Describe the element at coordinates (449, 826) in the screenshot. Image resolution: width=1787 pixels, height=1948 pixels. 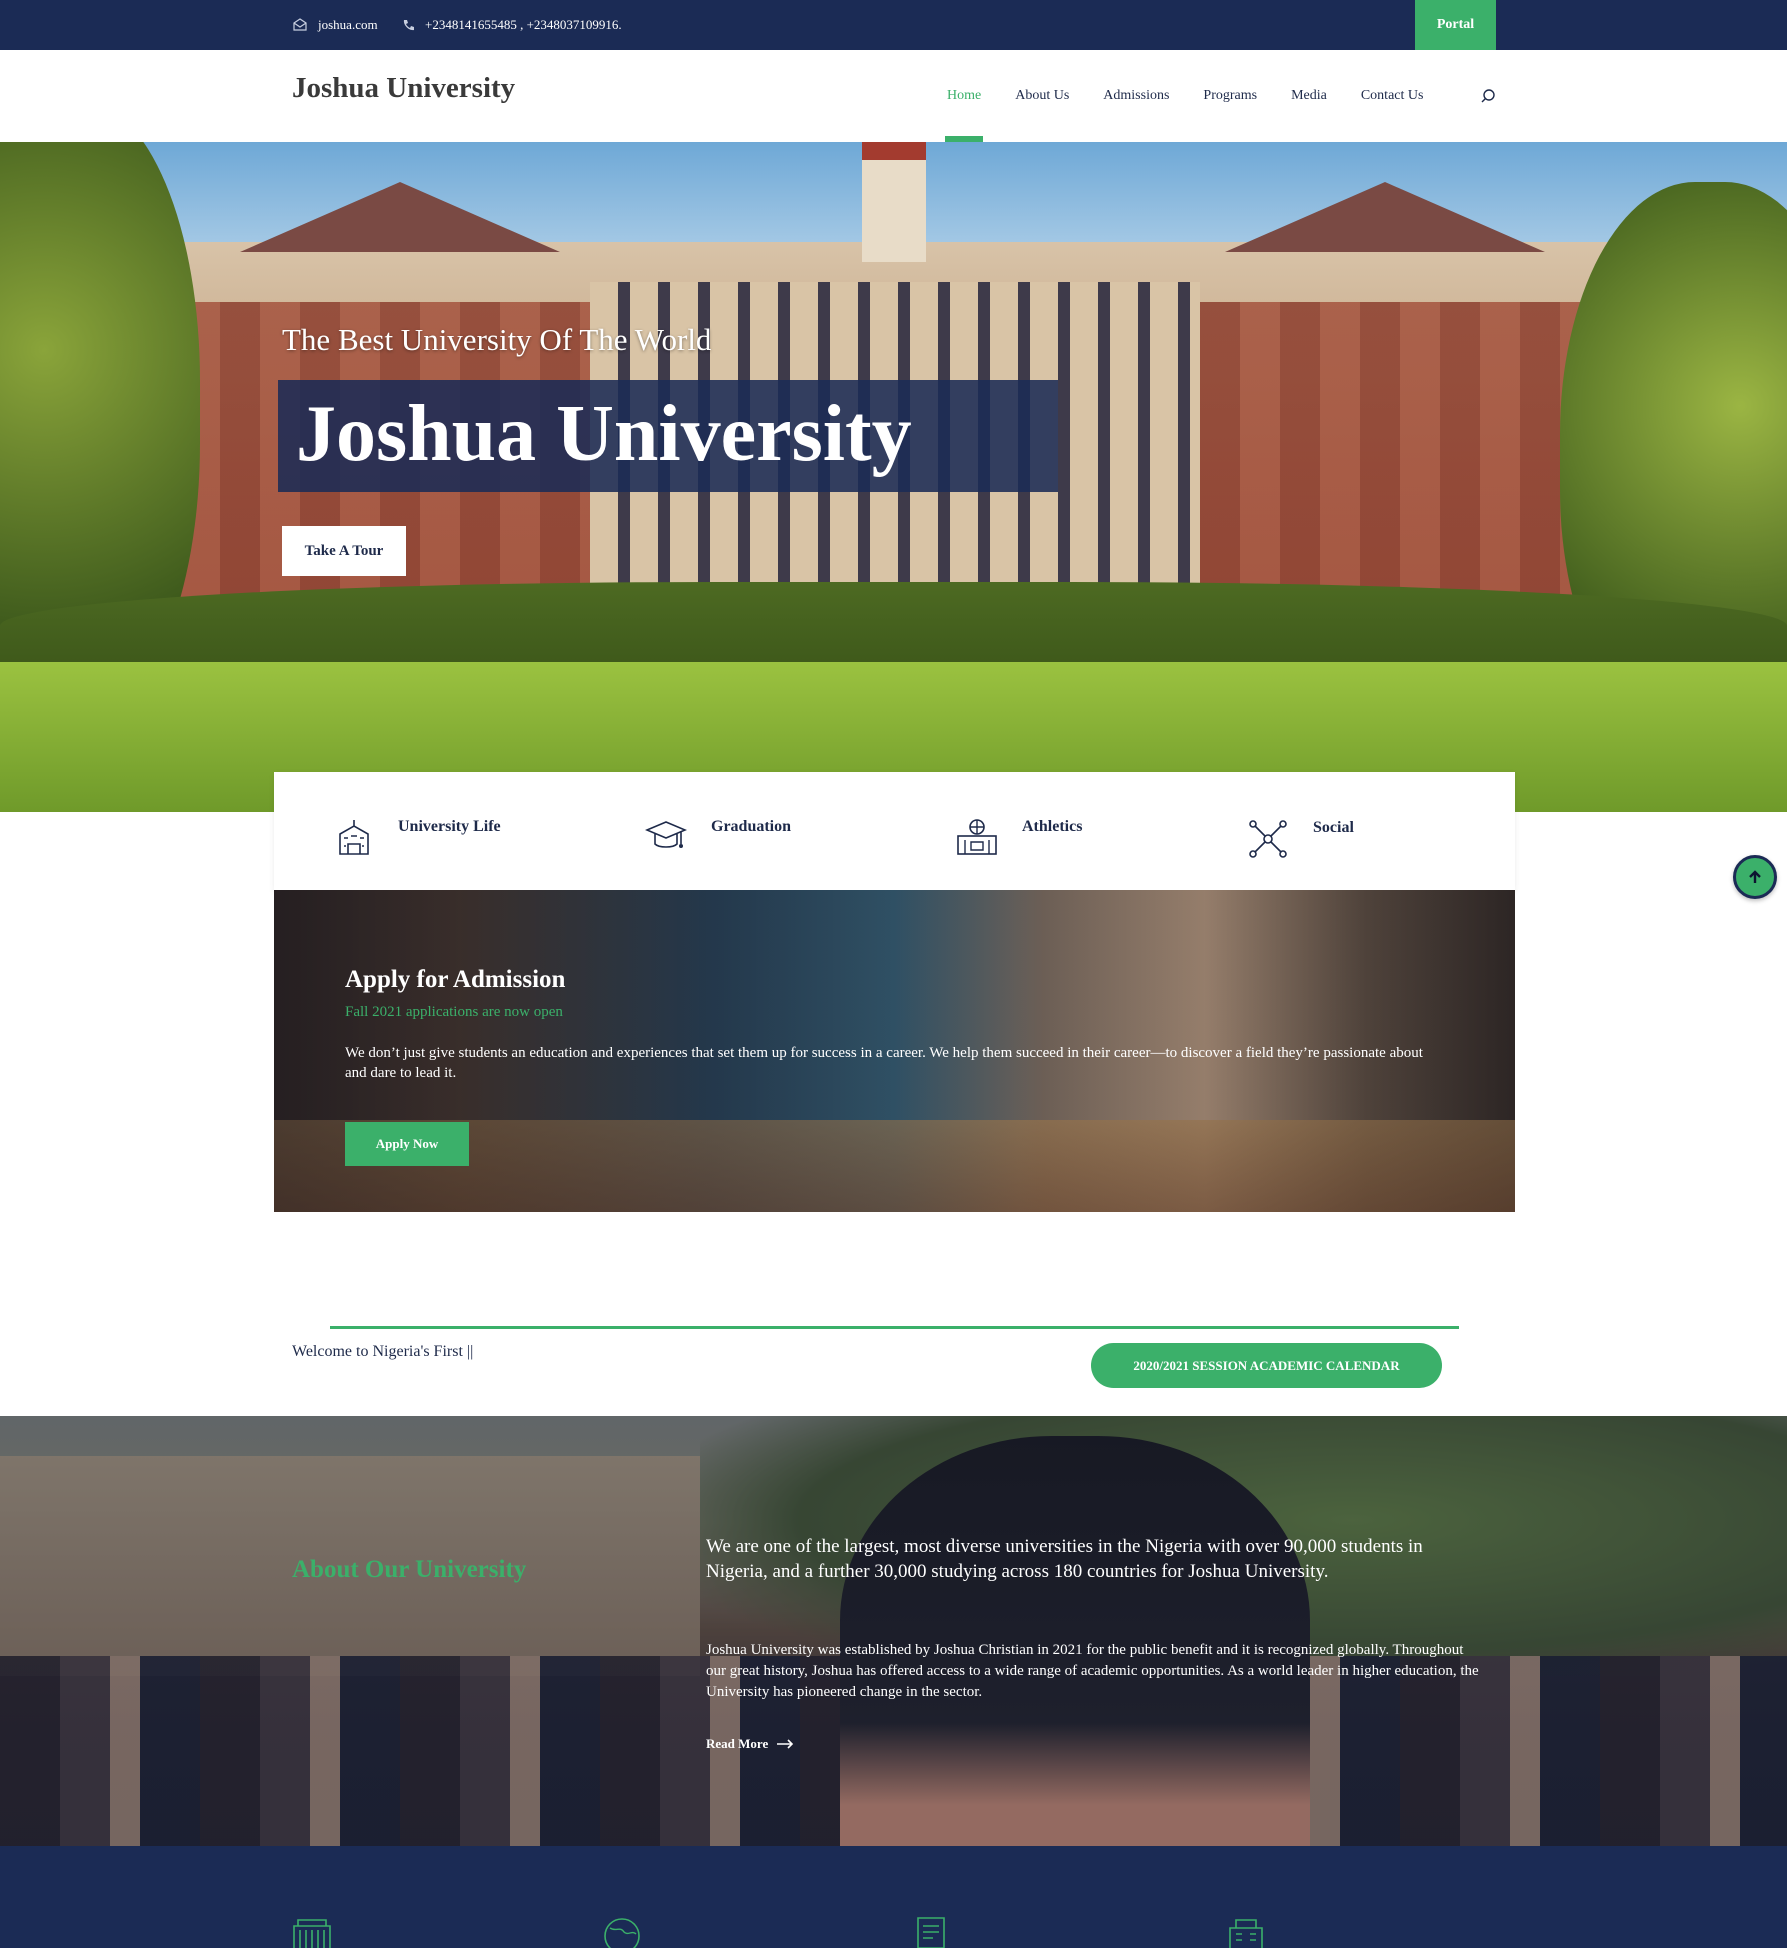
I see `feature-label: University Life` at that location.